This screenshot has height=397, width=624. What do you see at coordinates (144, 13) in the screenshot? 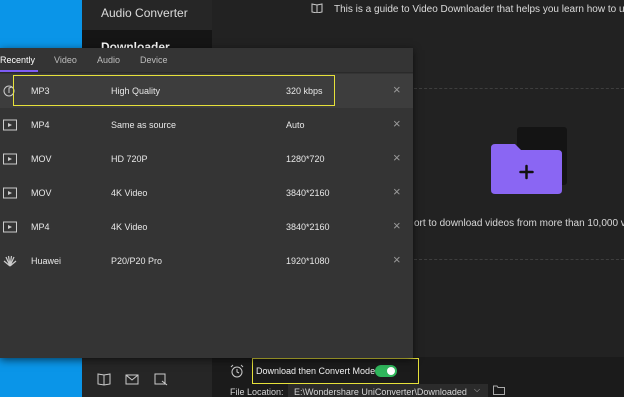
I see `sidebar-item-audio-converter: Audio Converter` at bounding box center [144, 13].